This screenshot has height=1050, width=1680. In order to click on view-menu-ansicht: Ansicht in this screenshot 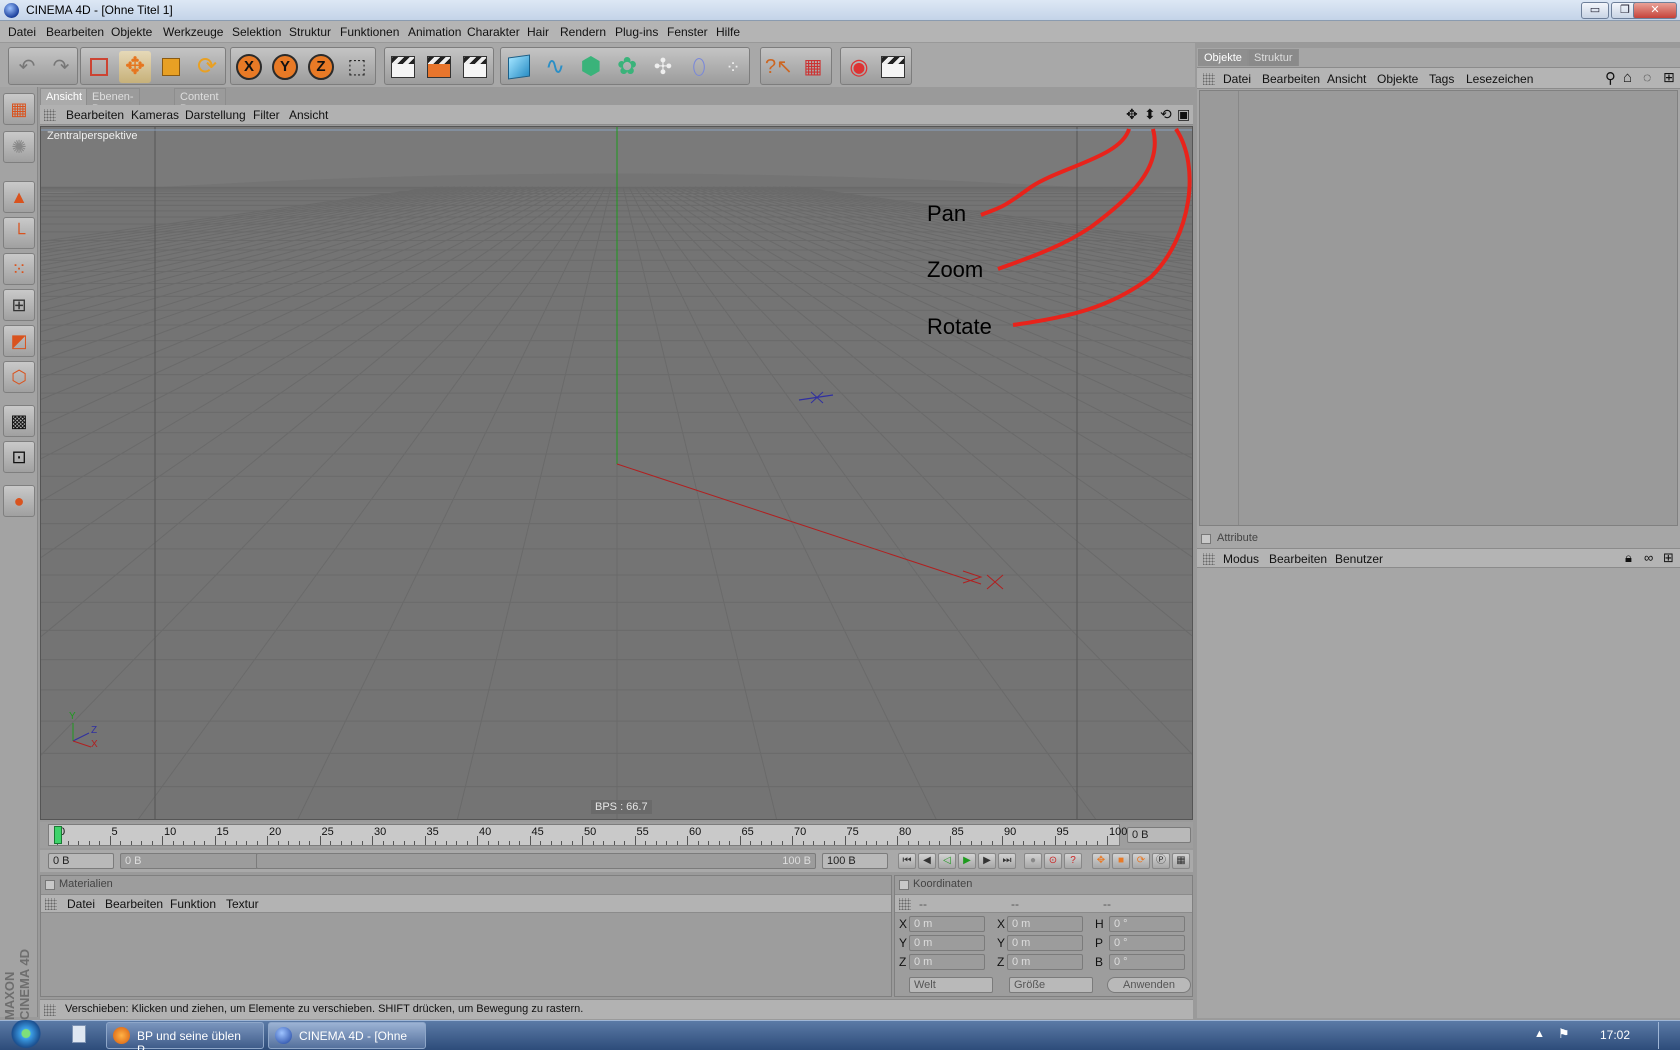, I will do `click(308, 115)`.